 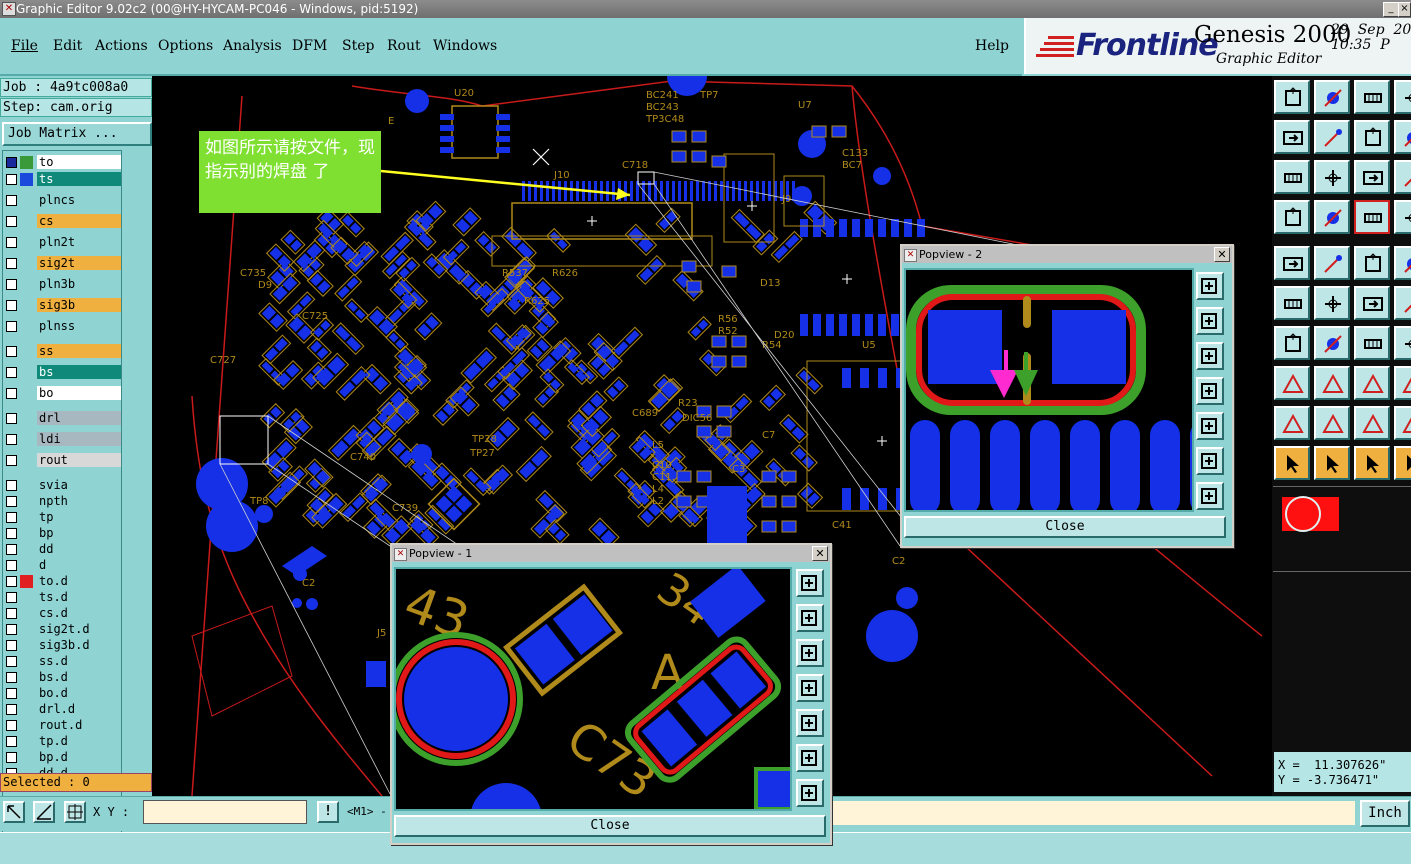 I want to click on layer-row-pln3b: pln3b, so click(x=62, y=284).